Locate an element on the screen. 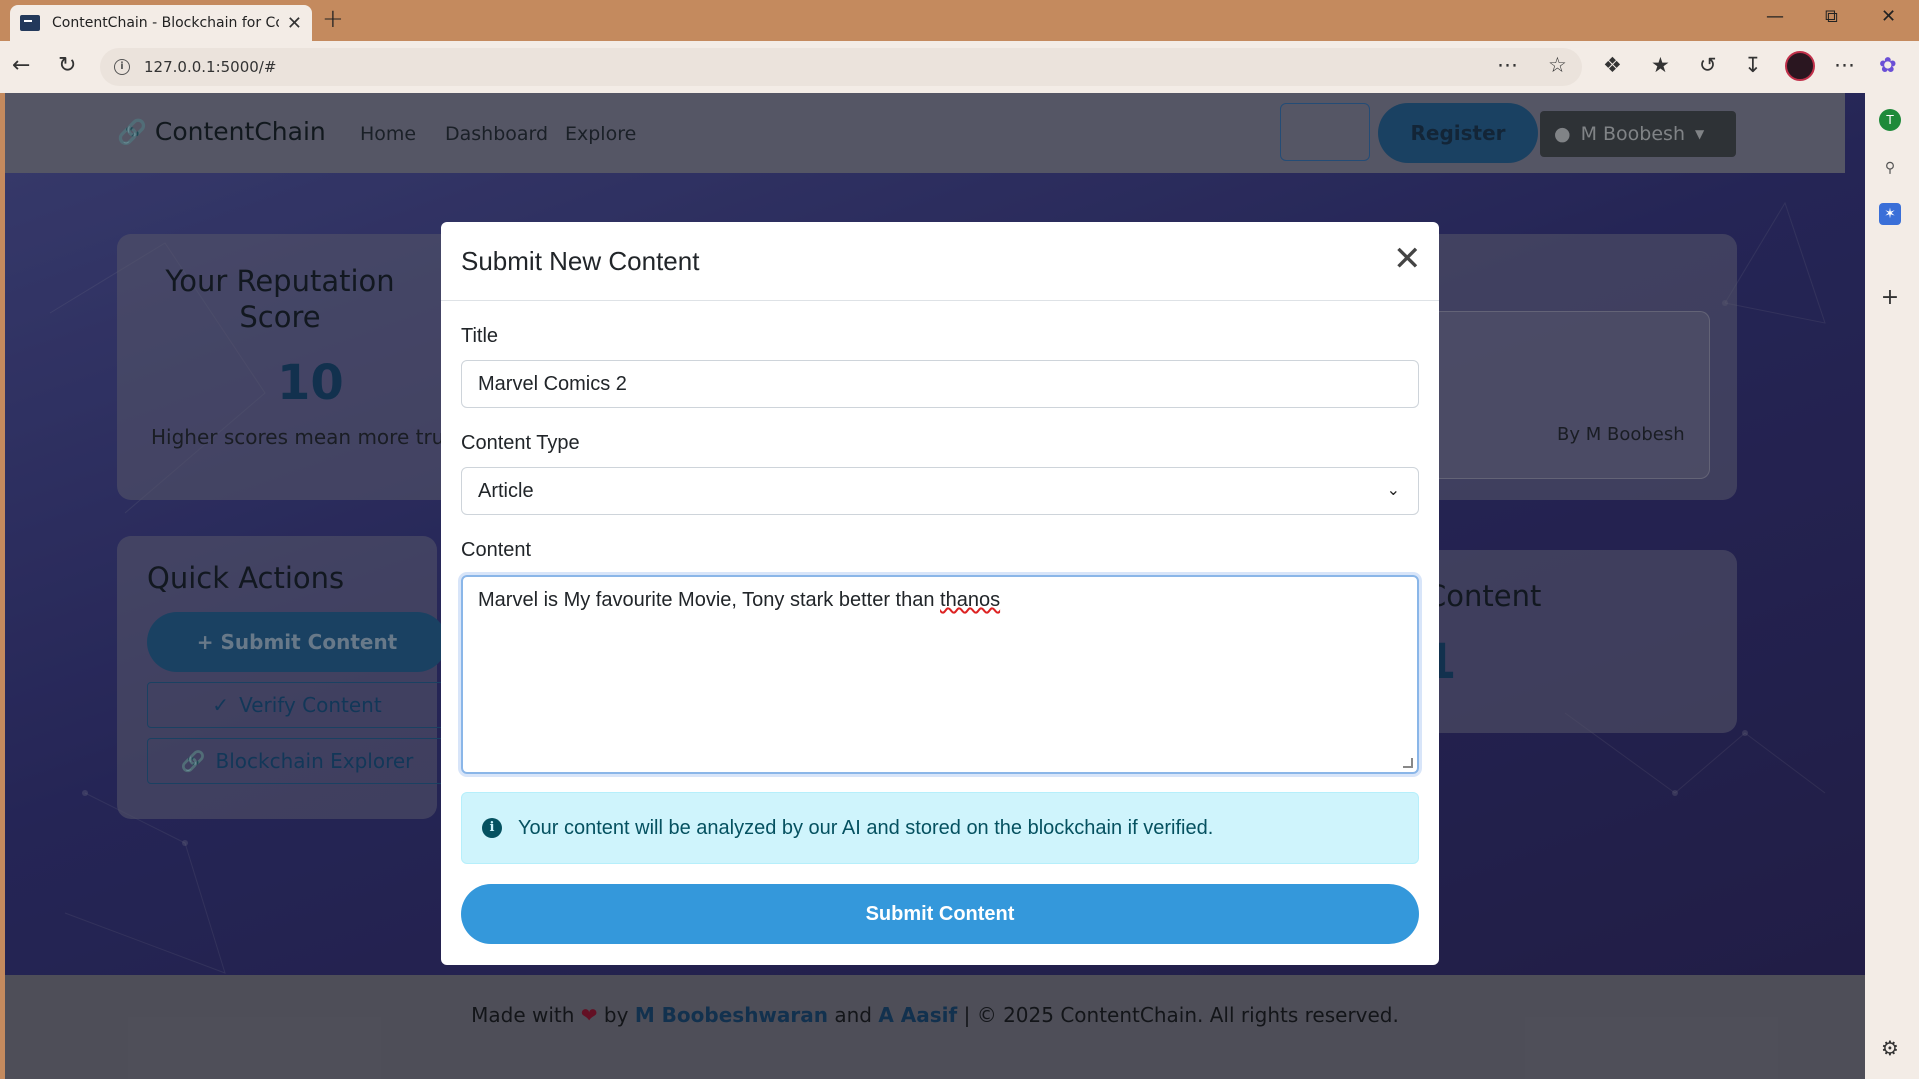 The width and height of the screenshot is (1919, 1079). content-type-label: Content Type is located at coordinates (520, 443).